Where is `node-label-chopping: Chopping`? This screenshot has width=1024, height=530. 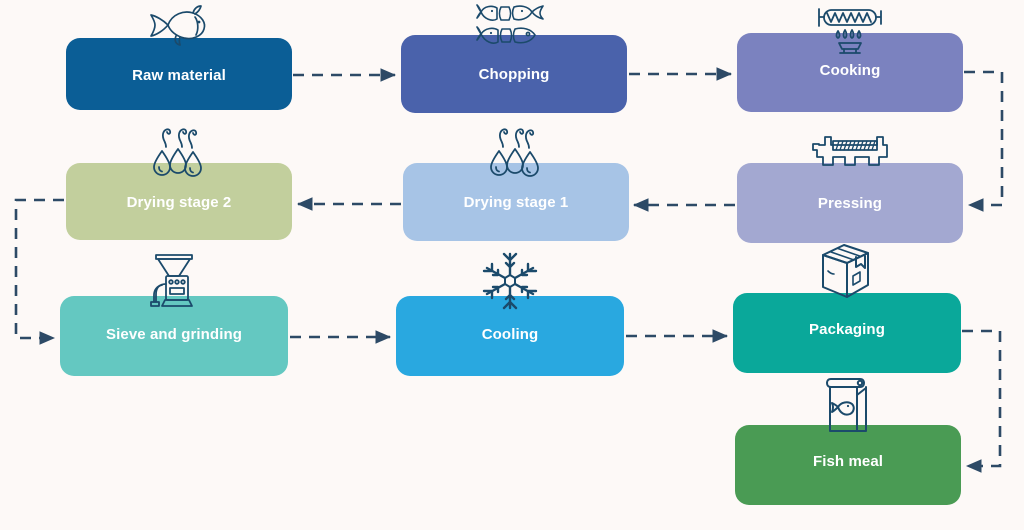
node-label-chopping: Chopping is located at coordinates (514, 74).